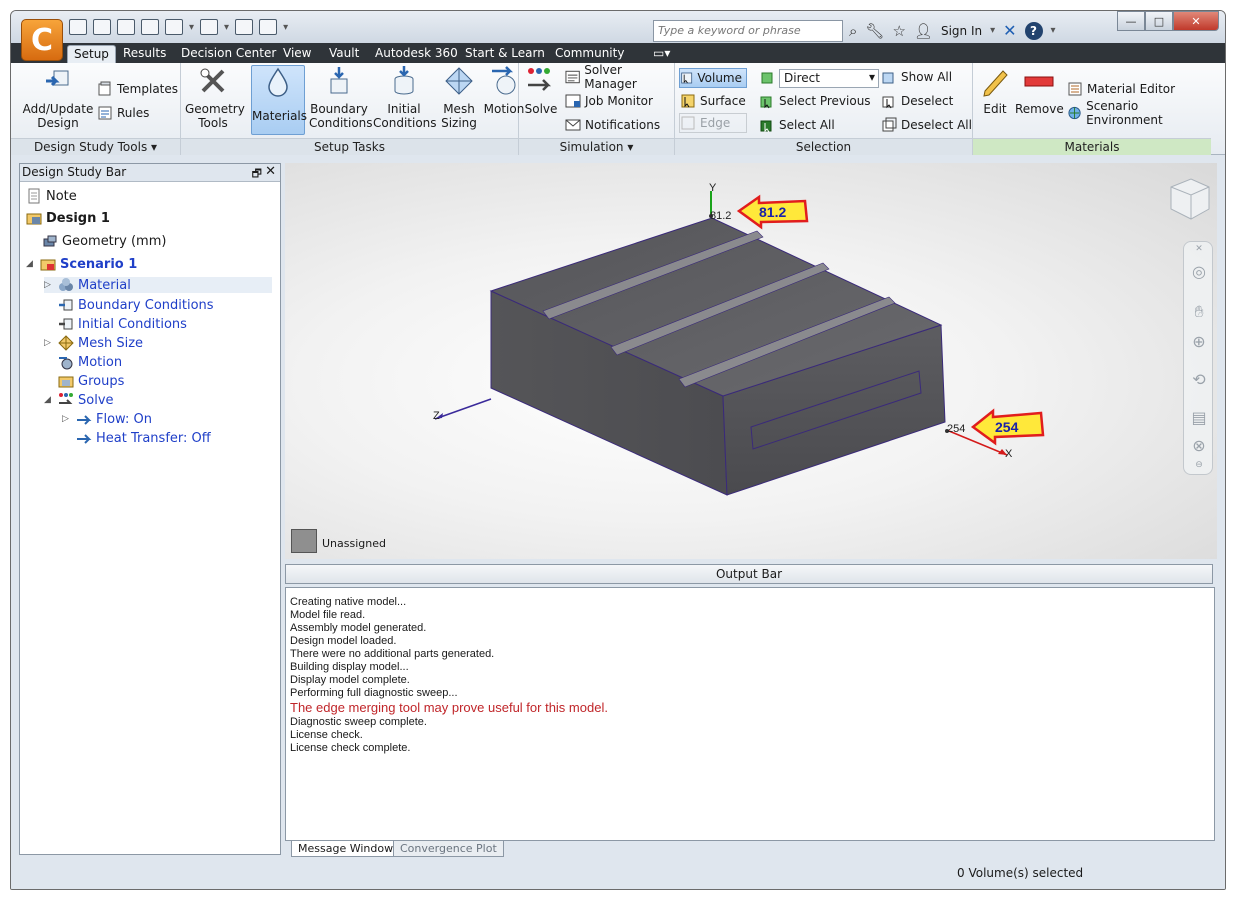 The height and width of the screenshot is (901, 1236). What do you see at coordinates (748, 31) in the screenshot?
I see `search-input: Type a keyword or phrase` at bounding box center [748, 31].